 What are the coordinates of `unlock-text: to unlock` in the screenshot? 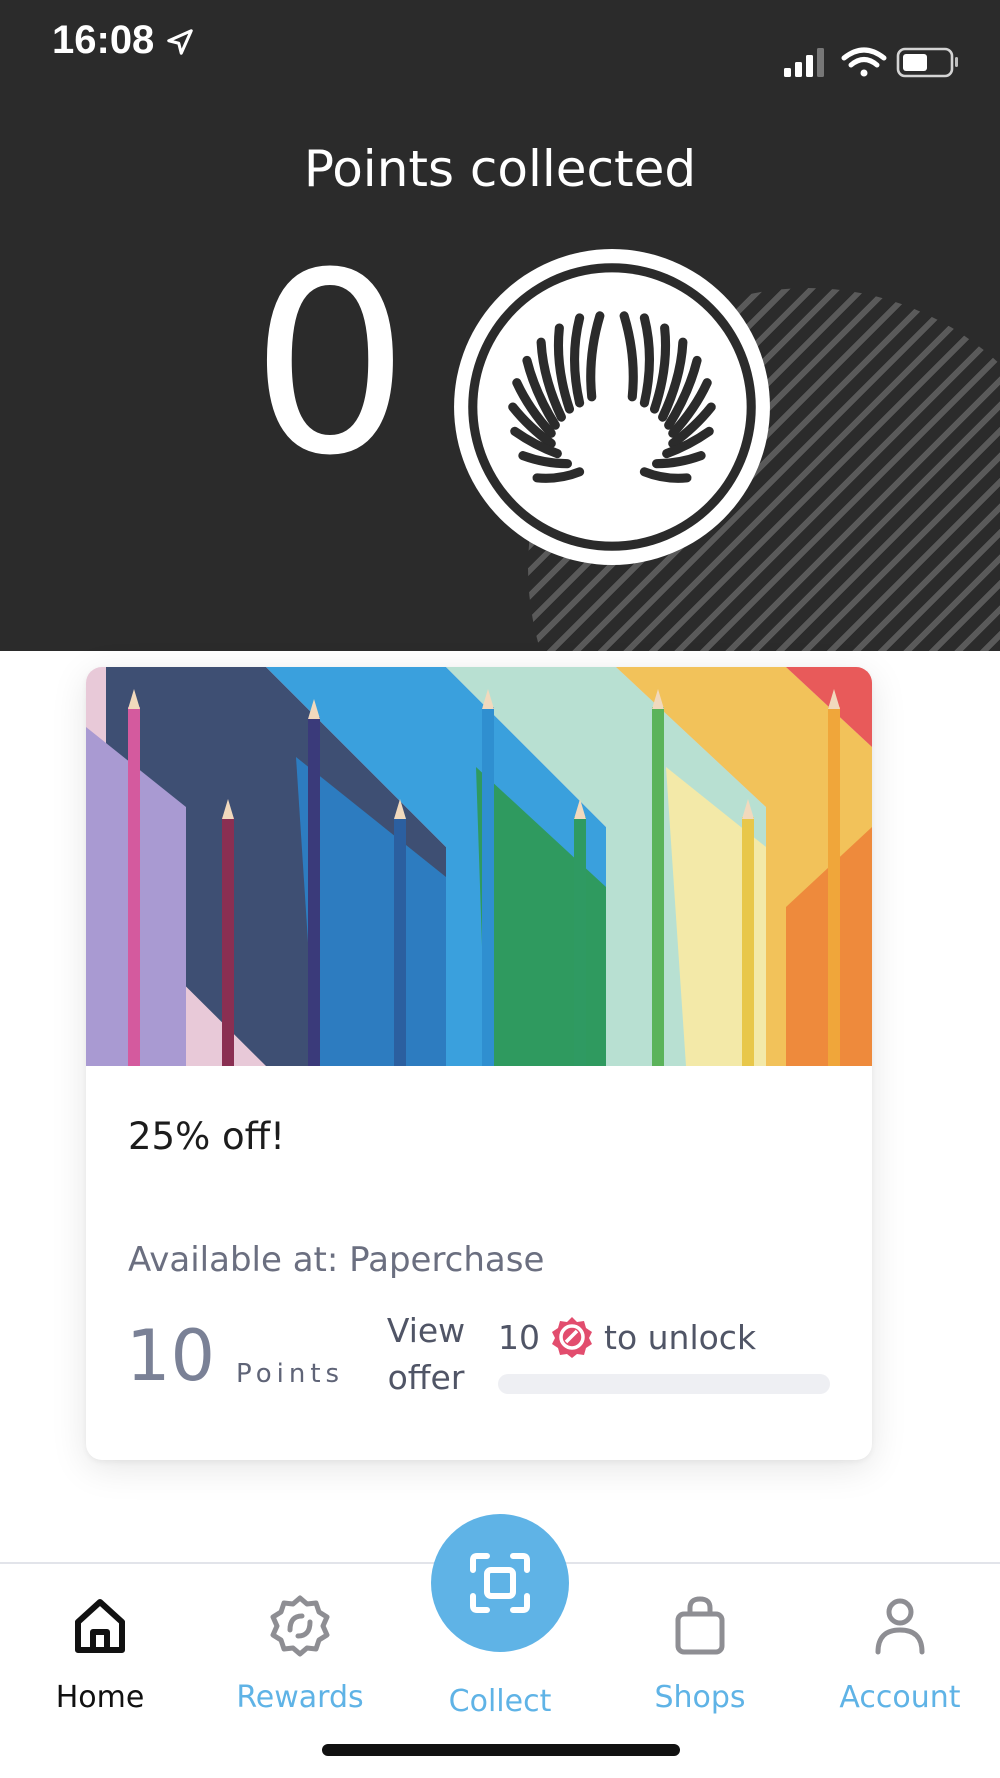 It's located at (680, 1337).